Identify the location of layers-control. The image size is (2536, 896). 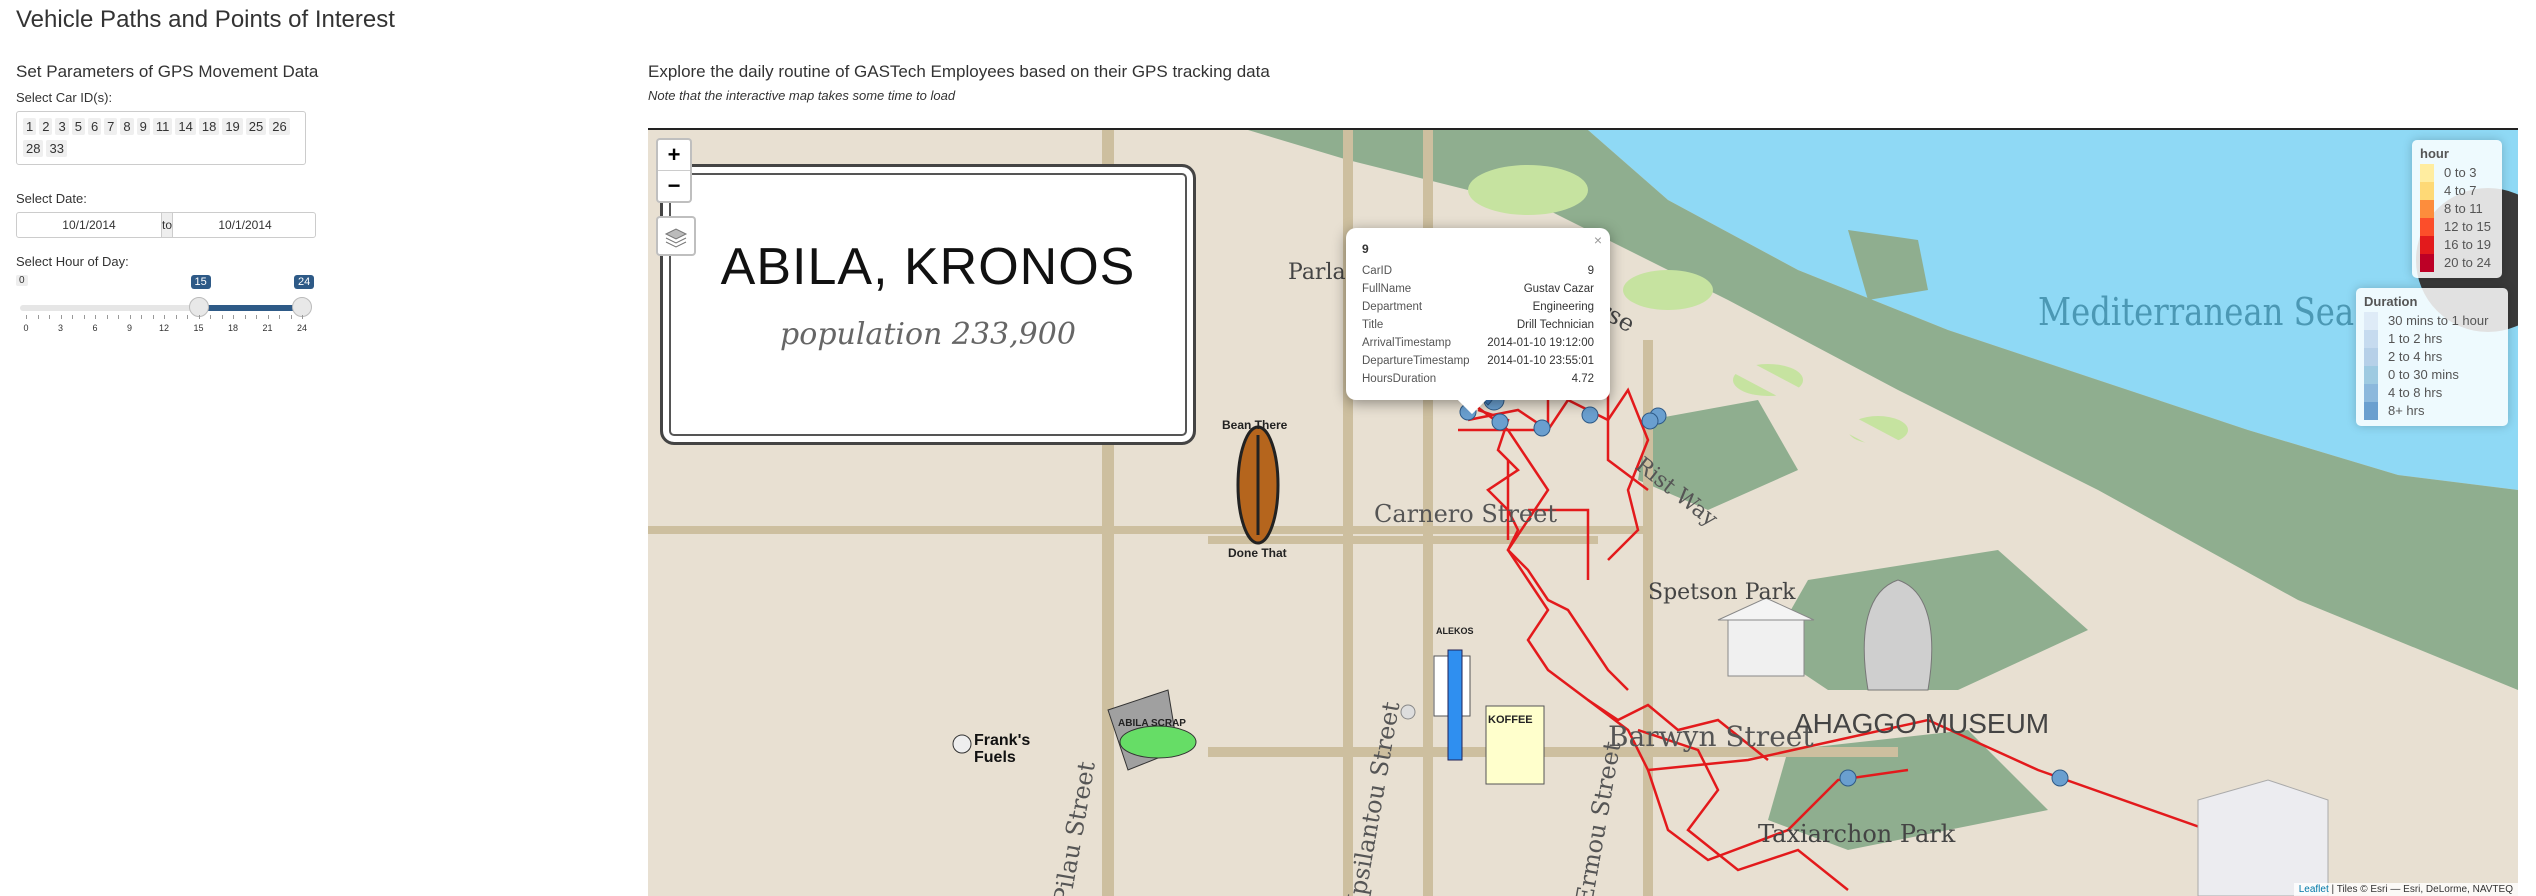
(676, 236).